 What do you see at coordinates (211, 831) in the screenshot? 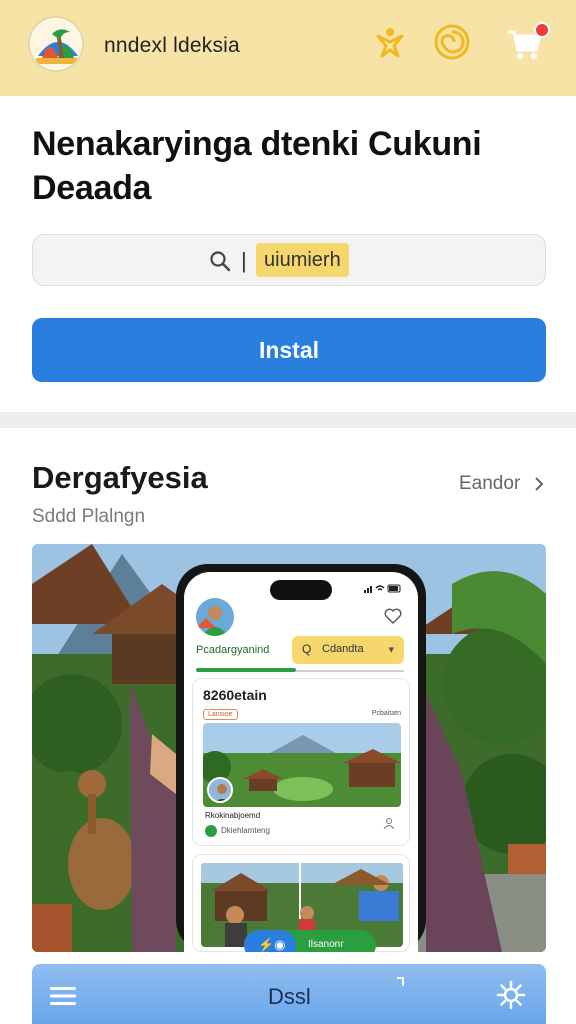
I see `check-icon` at bounding box center [211, 831].